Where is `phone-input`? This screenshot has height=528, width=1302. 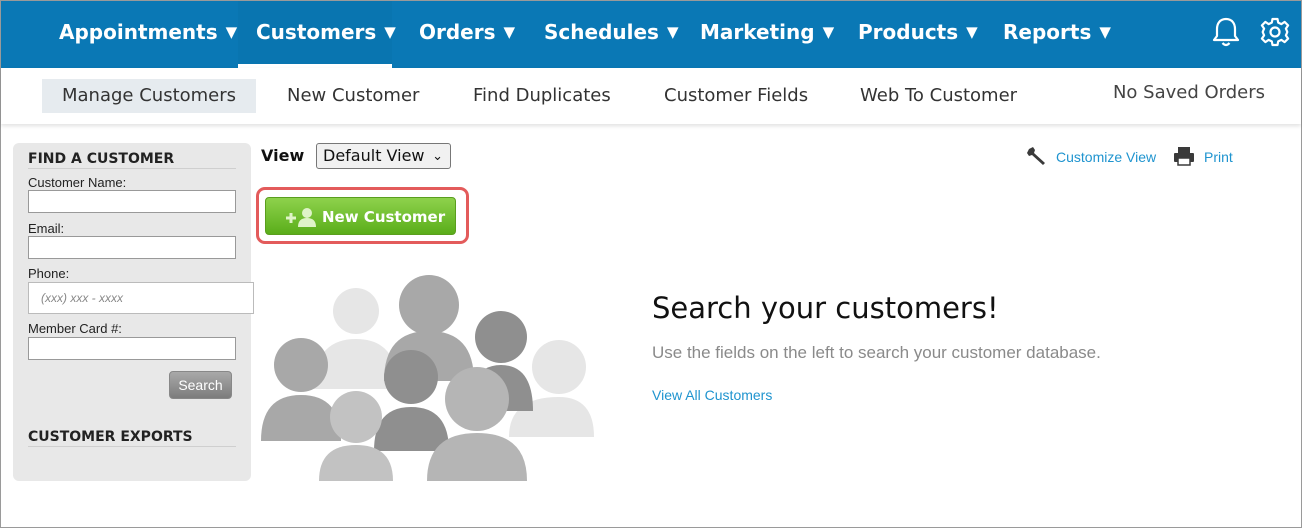 phone-input is located at coordinates (141, 298).